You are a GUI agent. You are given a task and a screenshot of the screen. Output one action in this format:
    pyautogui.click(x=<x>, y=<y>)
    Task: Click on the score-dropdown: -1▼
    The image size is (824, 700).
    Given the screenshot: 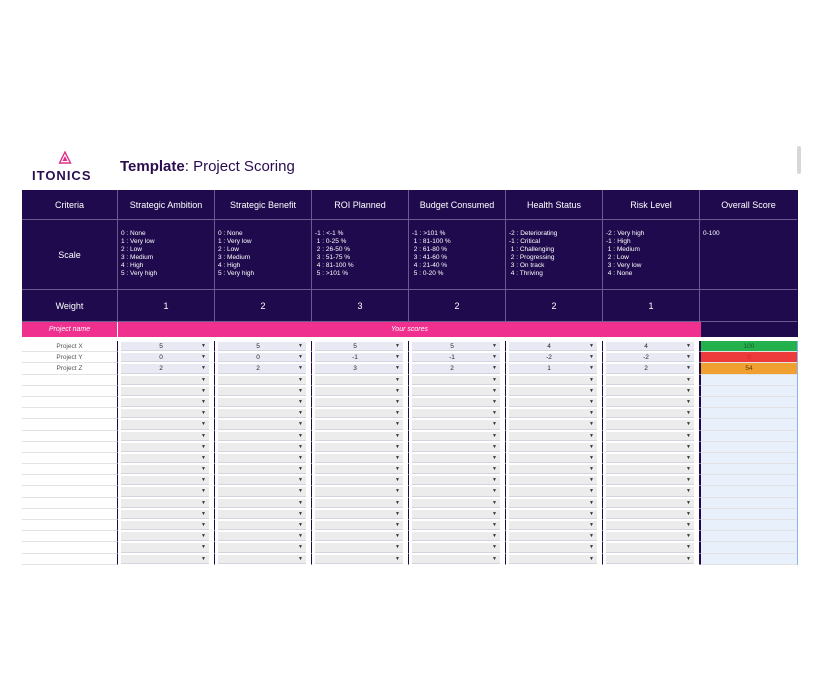 What is the action you would take?
    pyautogui.click(x=457, y=357)
    